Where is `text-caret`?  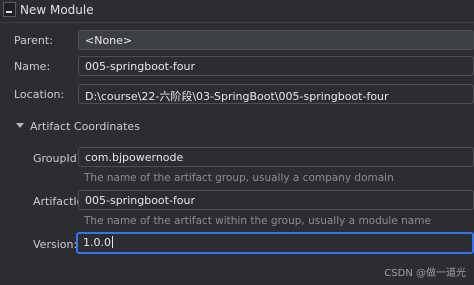 text-caret is located at coordinates (112, 242).